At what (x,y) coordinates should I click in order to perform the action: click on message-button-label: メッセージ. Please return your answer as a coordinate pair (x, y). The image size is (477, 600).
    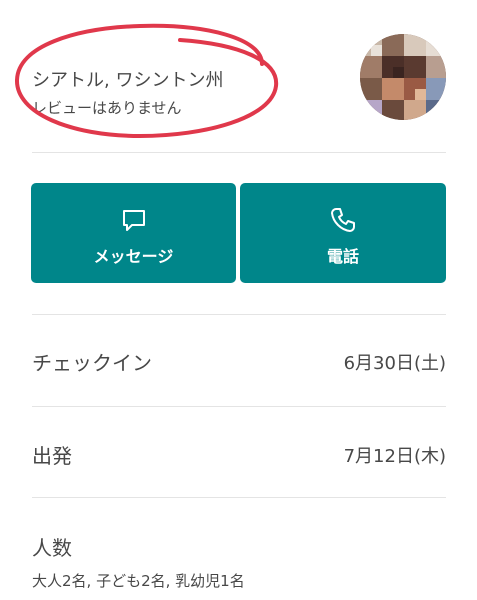
    Looking at the image, I should click on (133, 256).